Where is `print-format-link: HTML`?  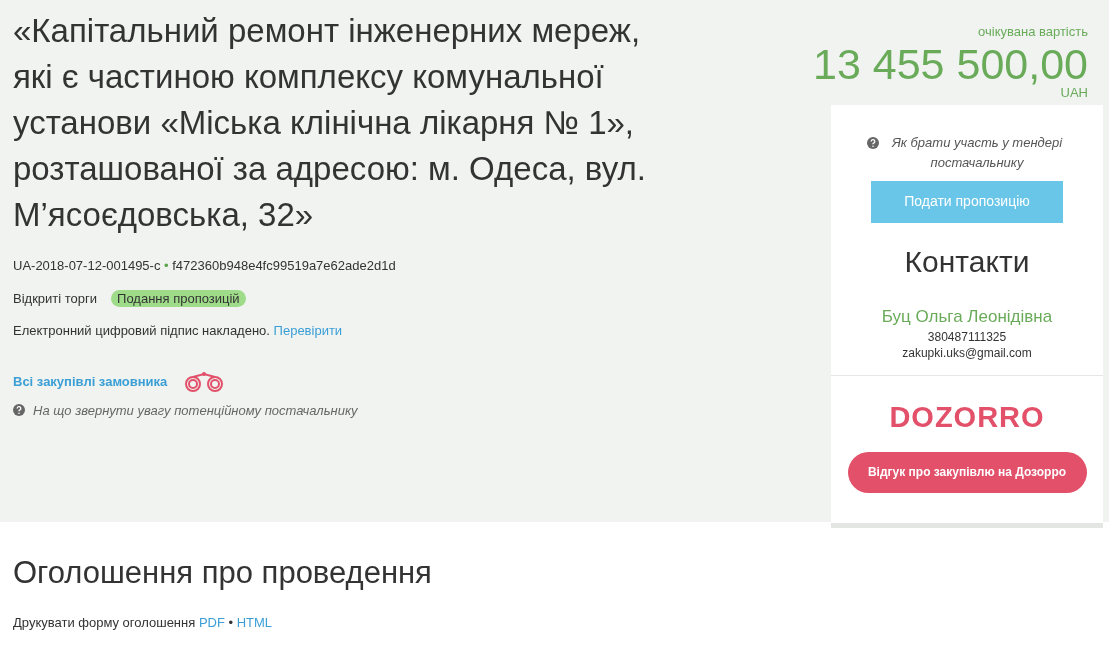 print-format-link: HTML is located at coordinates (254, 623).